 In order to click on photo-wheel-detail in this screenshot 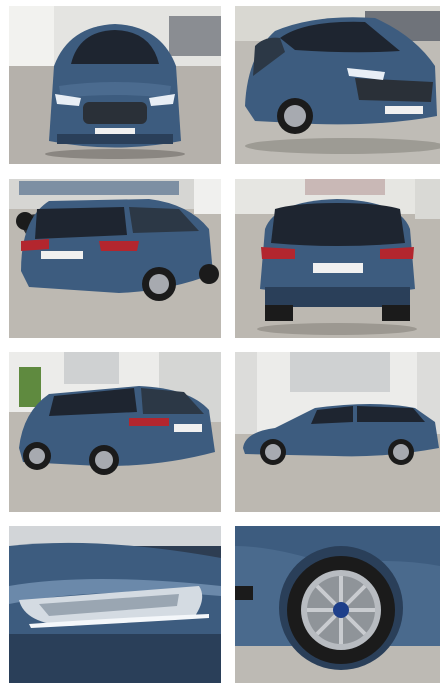, I will do `click(337, 604)`.